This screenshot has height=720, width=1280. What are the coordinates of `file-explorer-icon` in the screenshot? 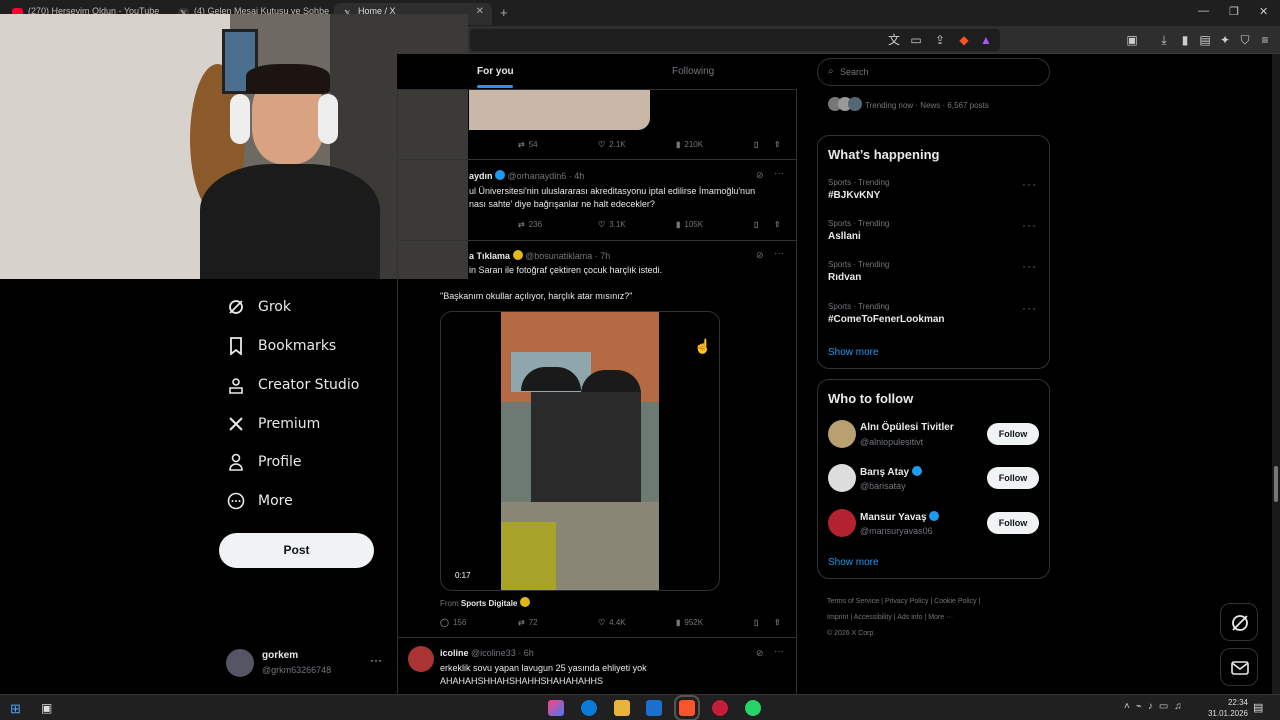 It's located at (622, 708).